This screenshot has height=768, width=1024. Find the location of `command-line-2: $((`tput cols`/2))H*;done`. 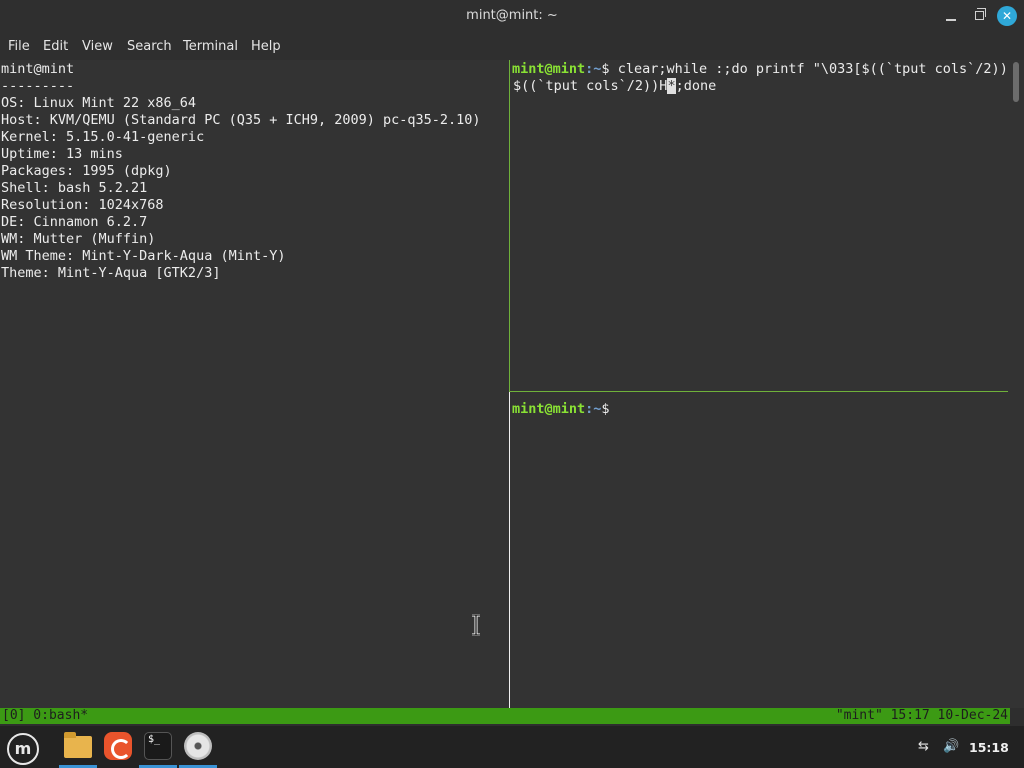

command-line-2: $((`tput cols`/2))H*;done is located at coordinates (614, 86).